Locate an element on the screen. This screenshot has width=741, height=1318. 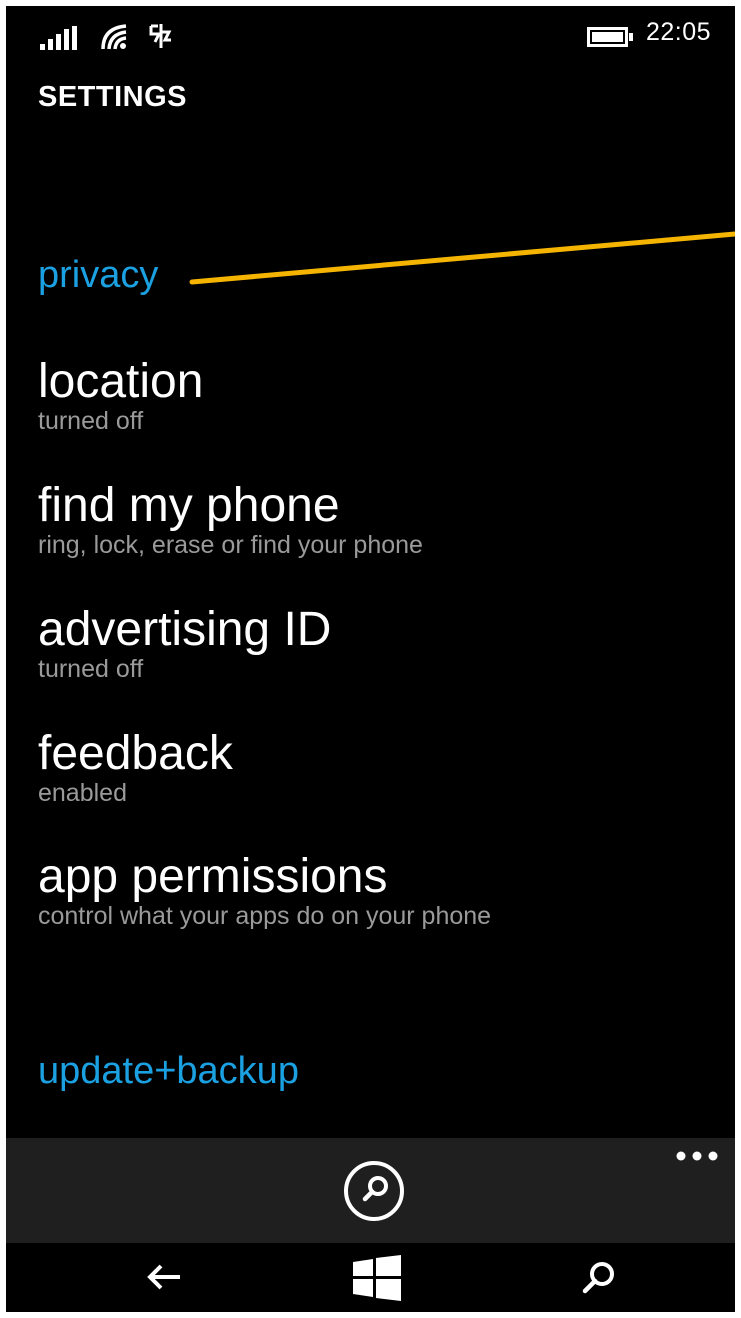
signal-strength-icon is located at coordinates (58, 38).